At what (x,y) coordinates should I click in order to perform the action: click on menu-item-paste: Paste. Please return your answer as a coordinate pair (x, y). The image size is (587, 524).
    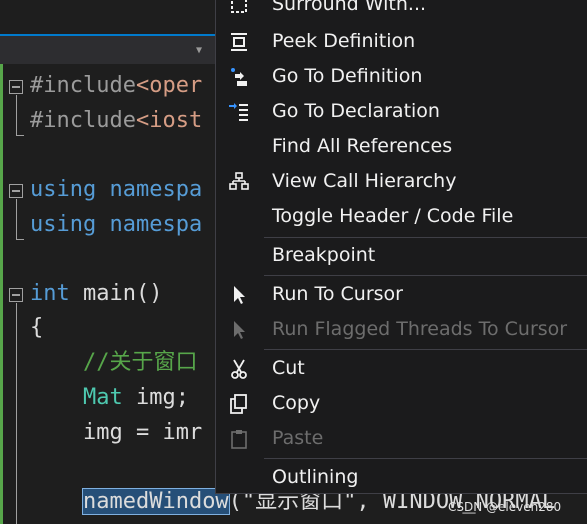
    Looking at the image, I should click on (401, 438).